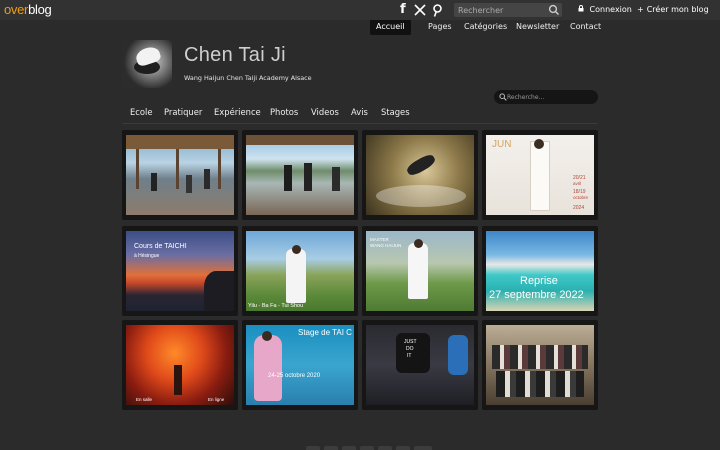 Image resolution: width=720 pixels, height=450 pixels. I want to click on photo-tai-chi-pavilion-lake, so click(300, 175).